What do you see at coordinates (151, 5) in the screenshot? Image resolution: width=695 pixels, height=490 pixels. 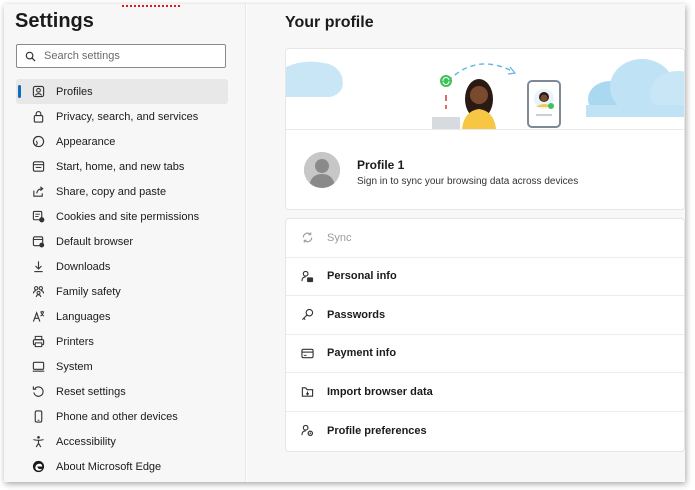 I see `red-annotation-mark` at bounding box center [151, 5].